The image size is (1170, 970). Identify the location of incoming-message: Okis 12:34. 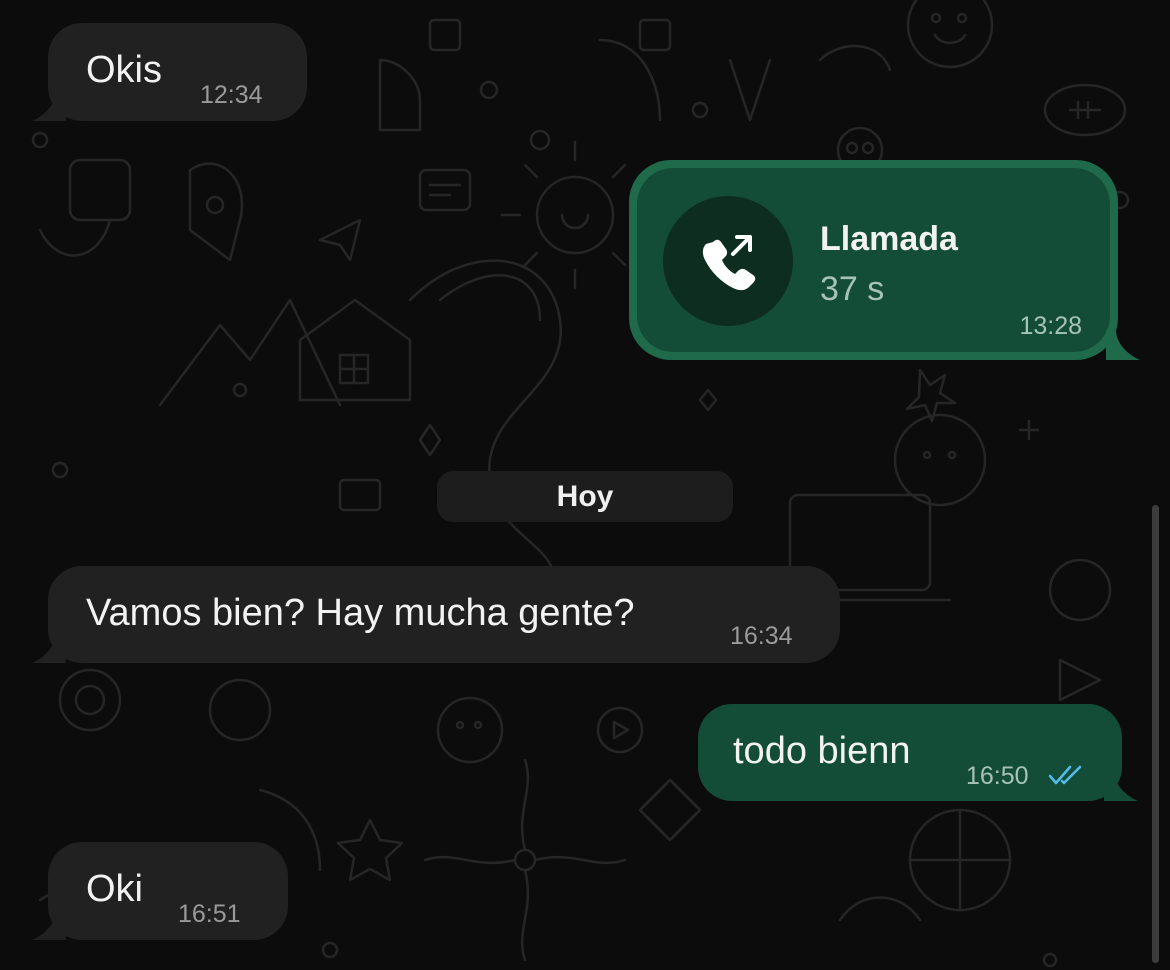
(177, 72).